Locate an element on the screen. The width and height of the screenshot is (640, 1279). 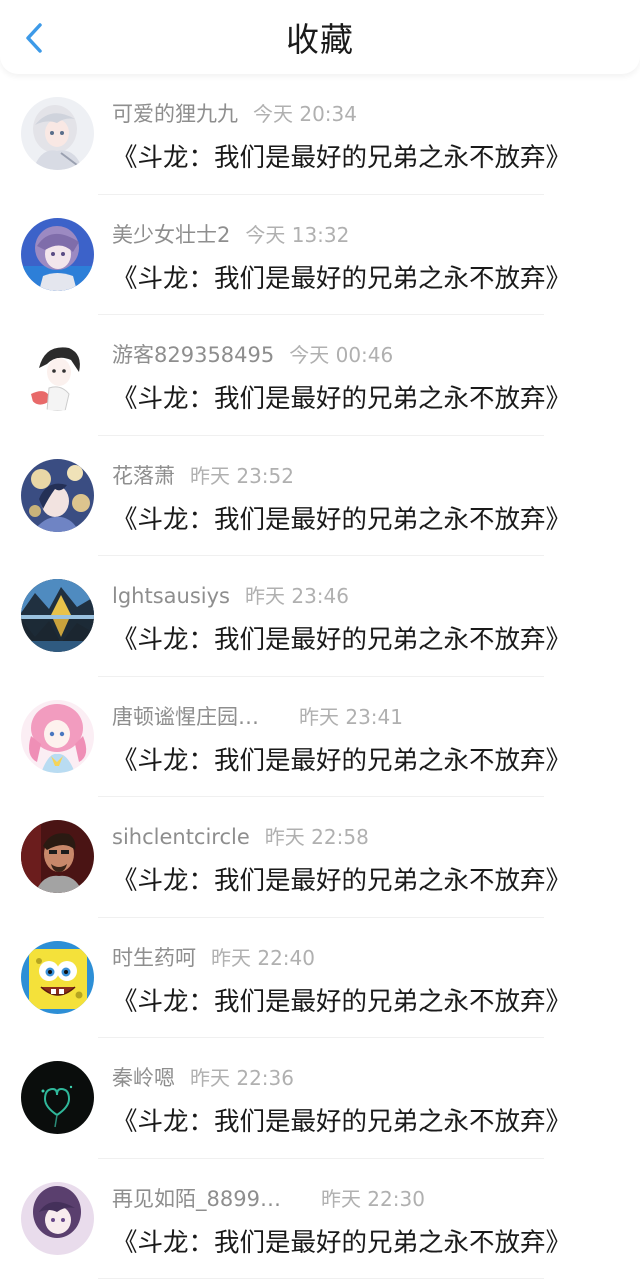
item-meta: 花落萧昨天 23:52 is located at coordinates (203, 476).